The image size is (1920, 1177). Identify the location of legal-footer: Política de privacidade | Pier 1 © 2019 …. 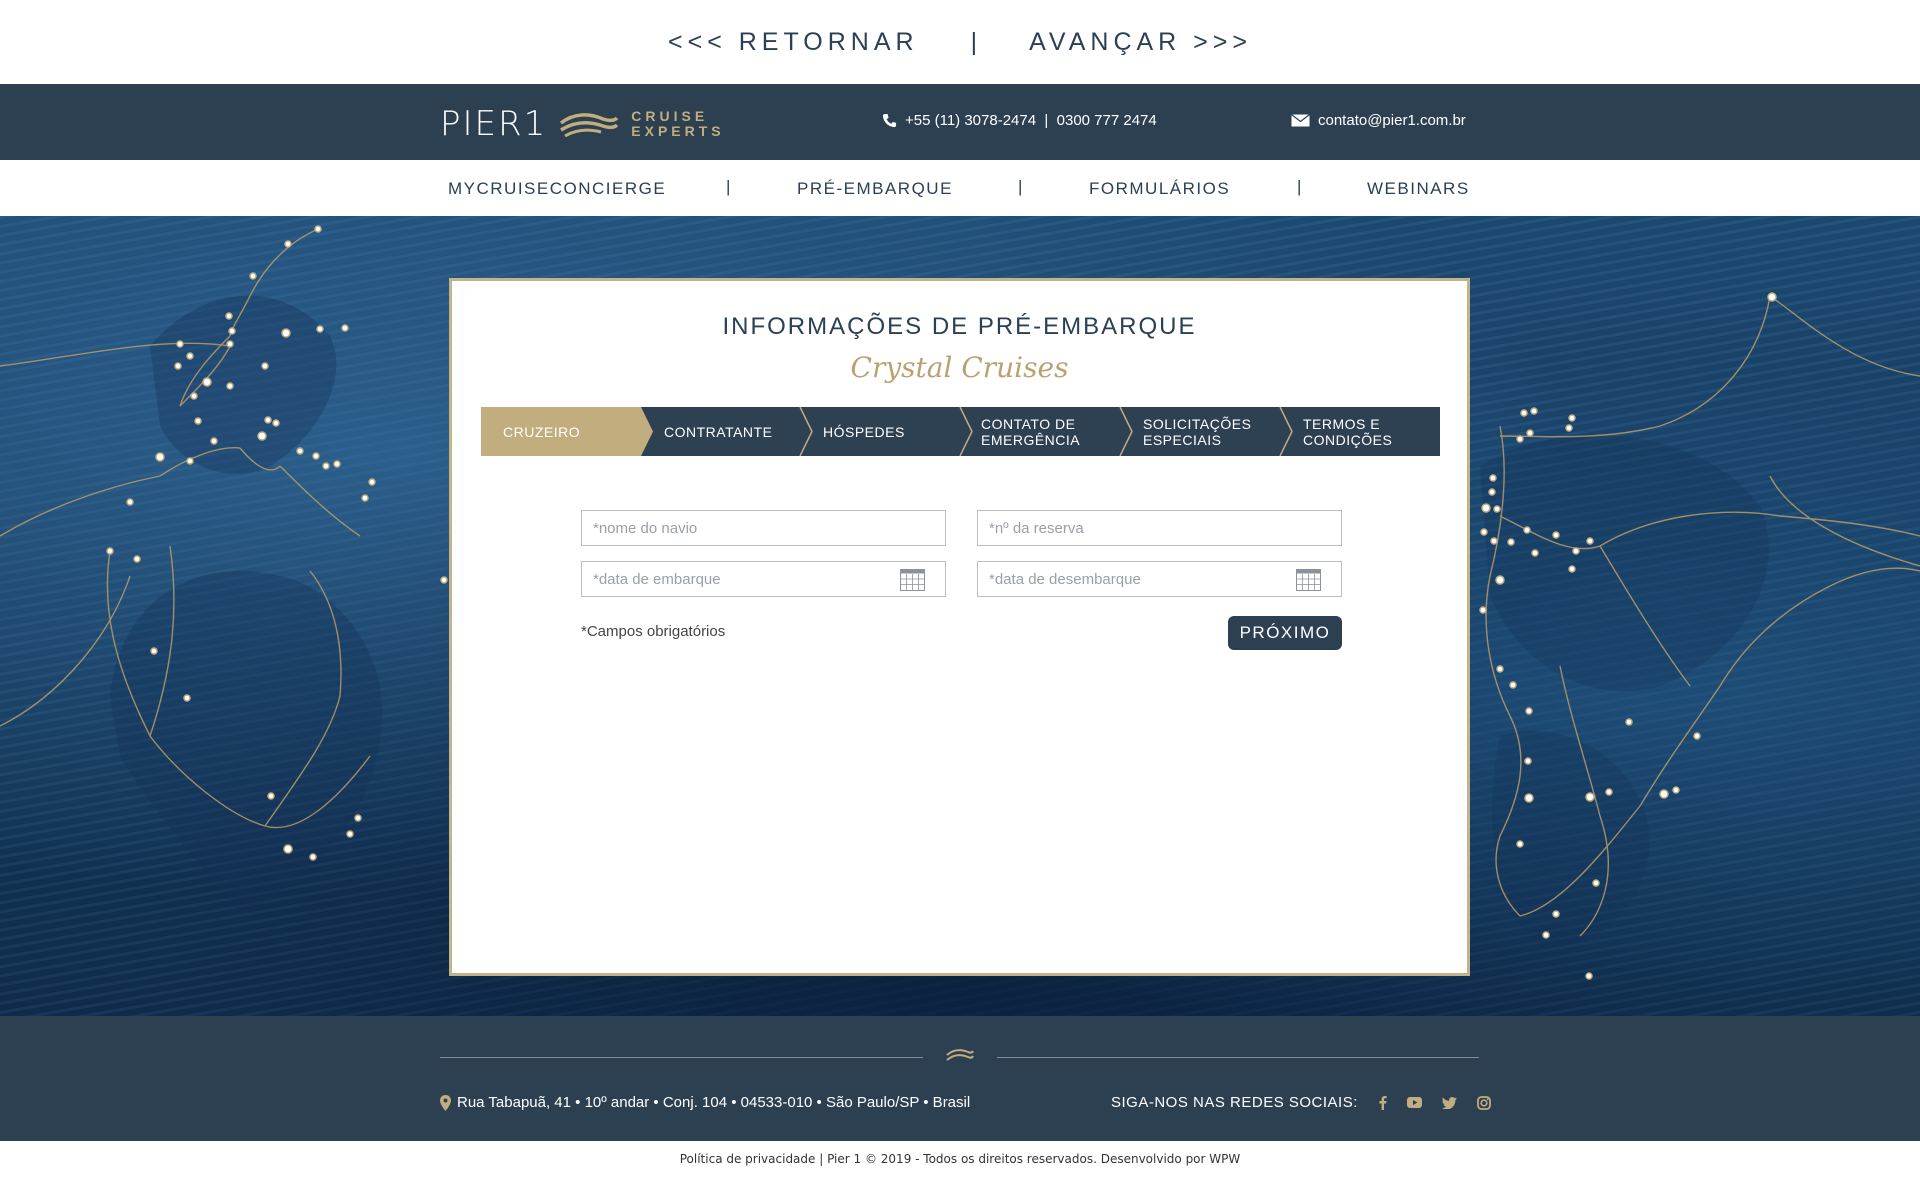
(960, 1159).